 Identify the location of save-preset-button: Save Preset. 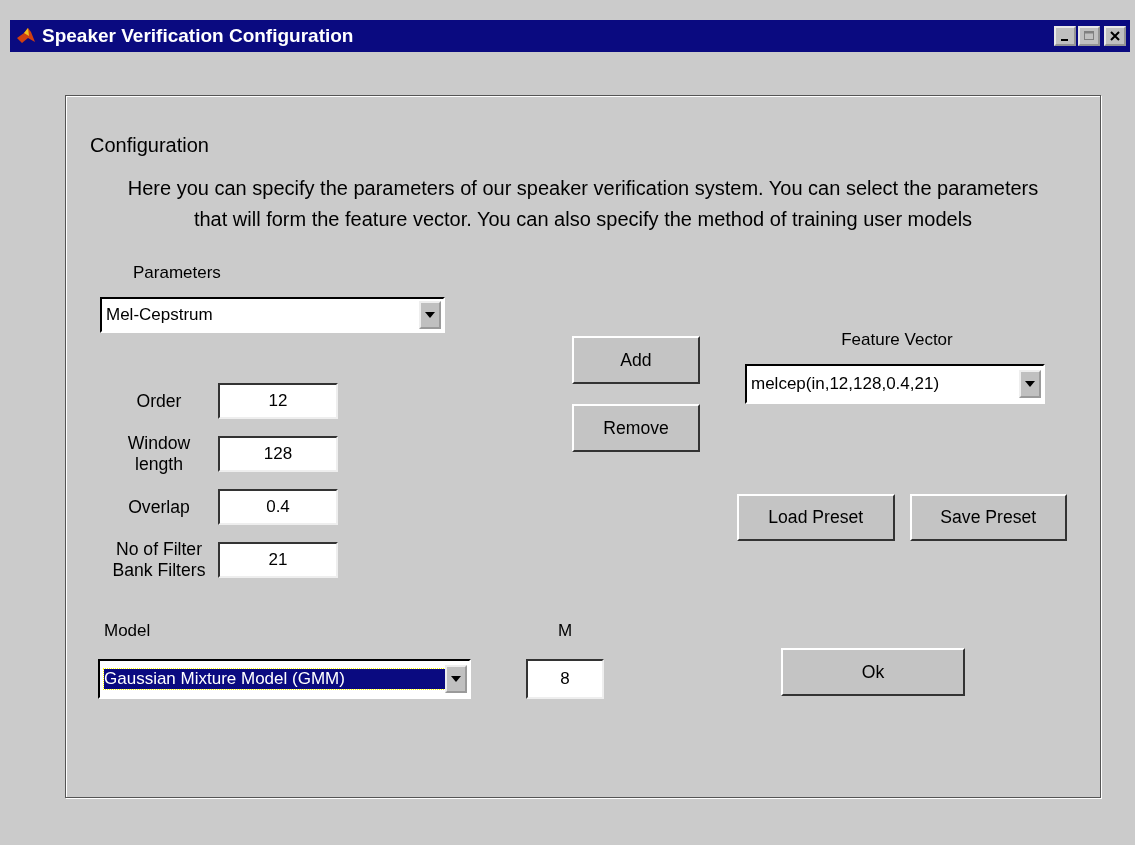
(988, 517).